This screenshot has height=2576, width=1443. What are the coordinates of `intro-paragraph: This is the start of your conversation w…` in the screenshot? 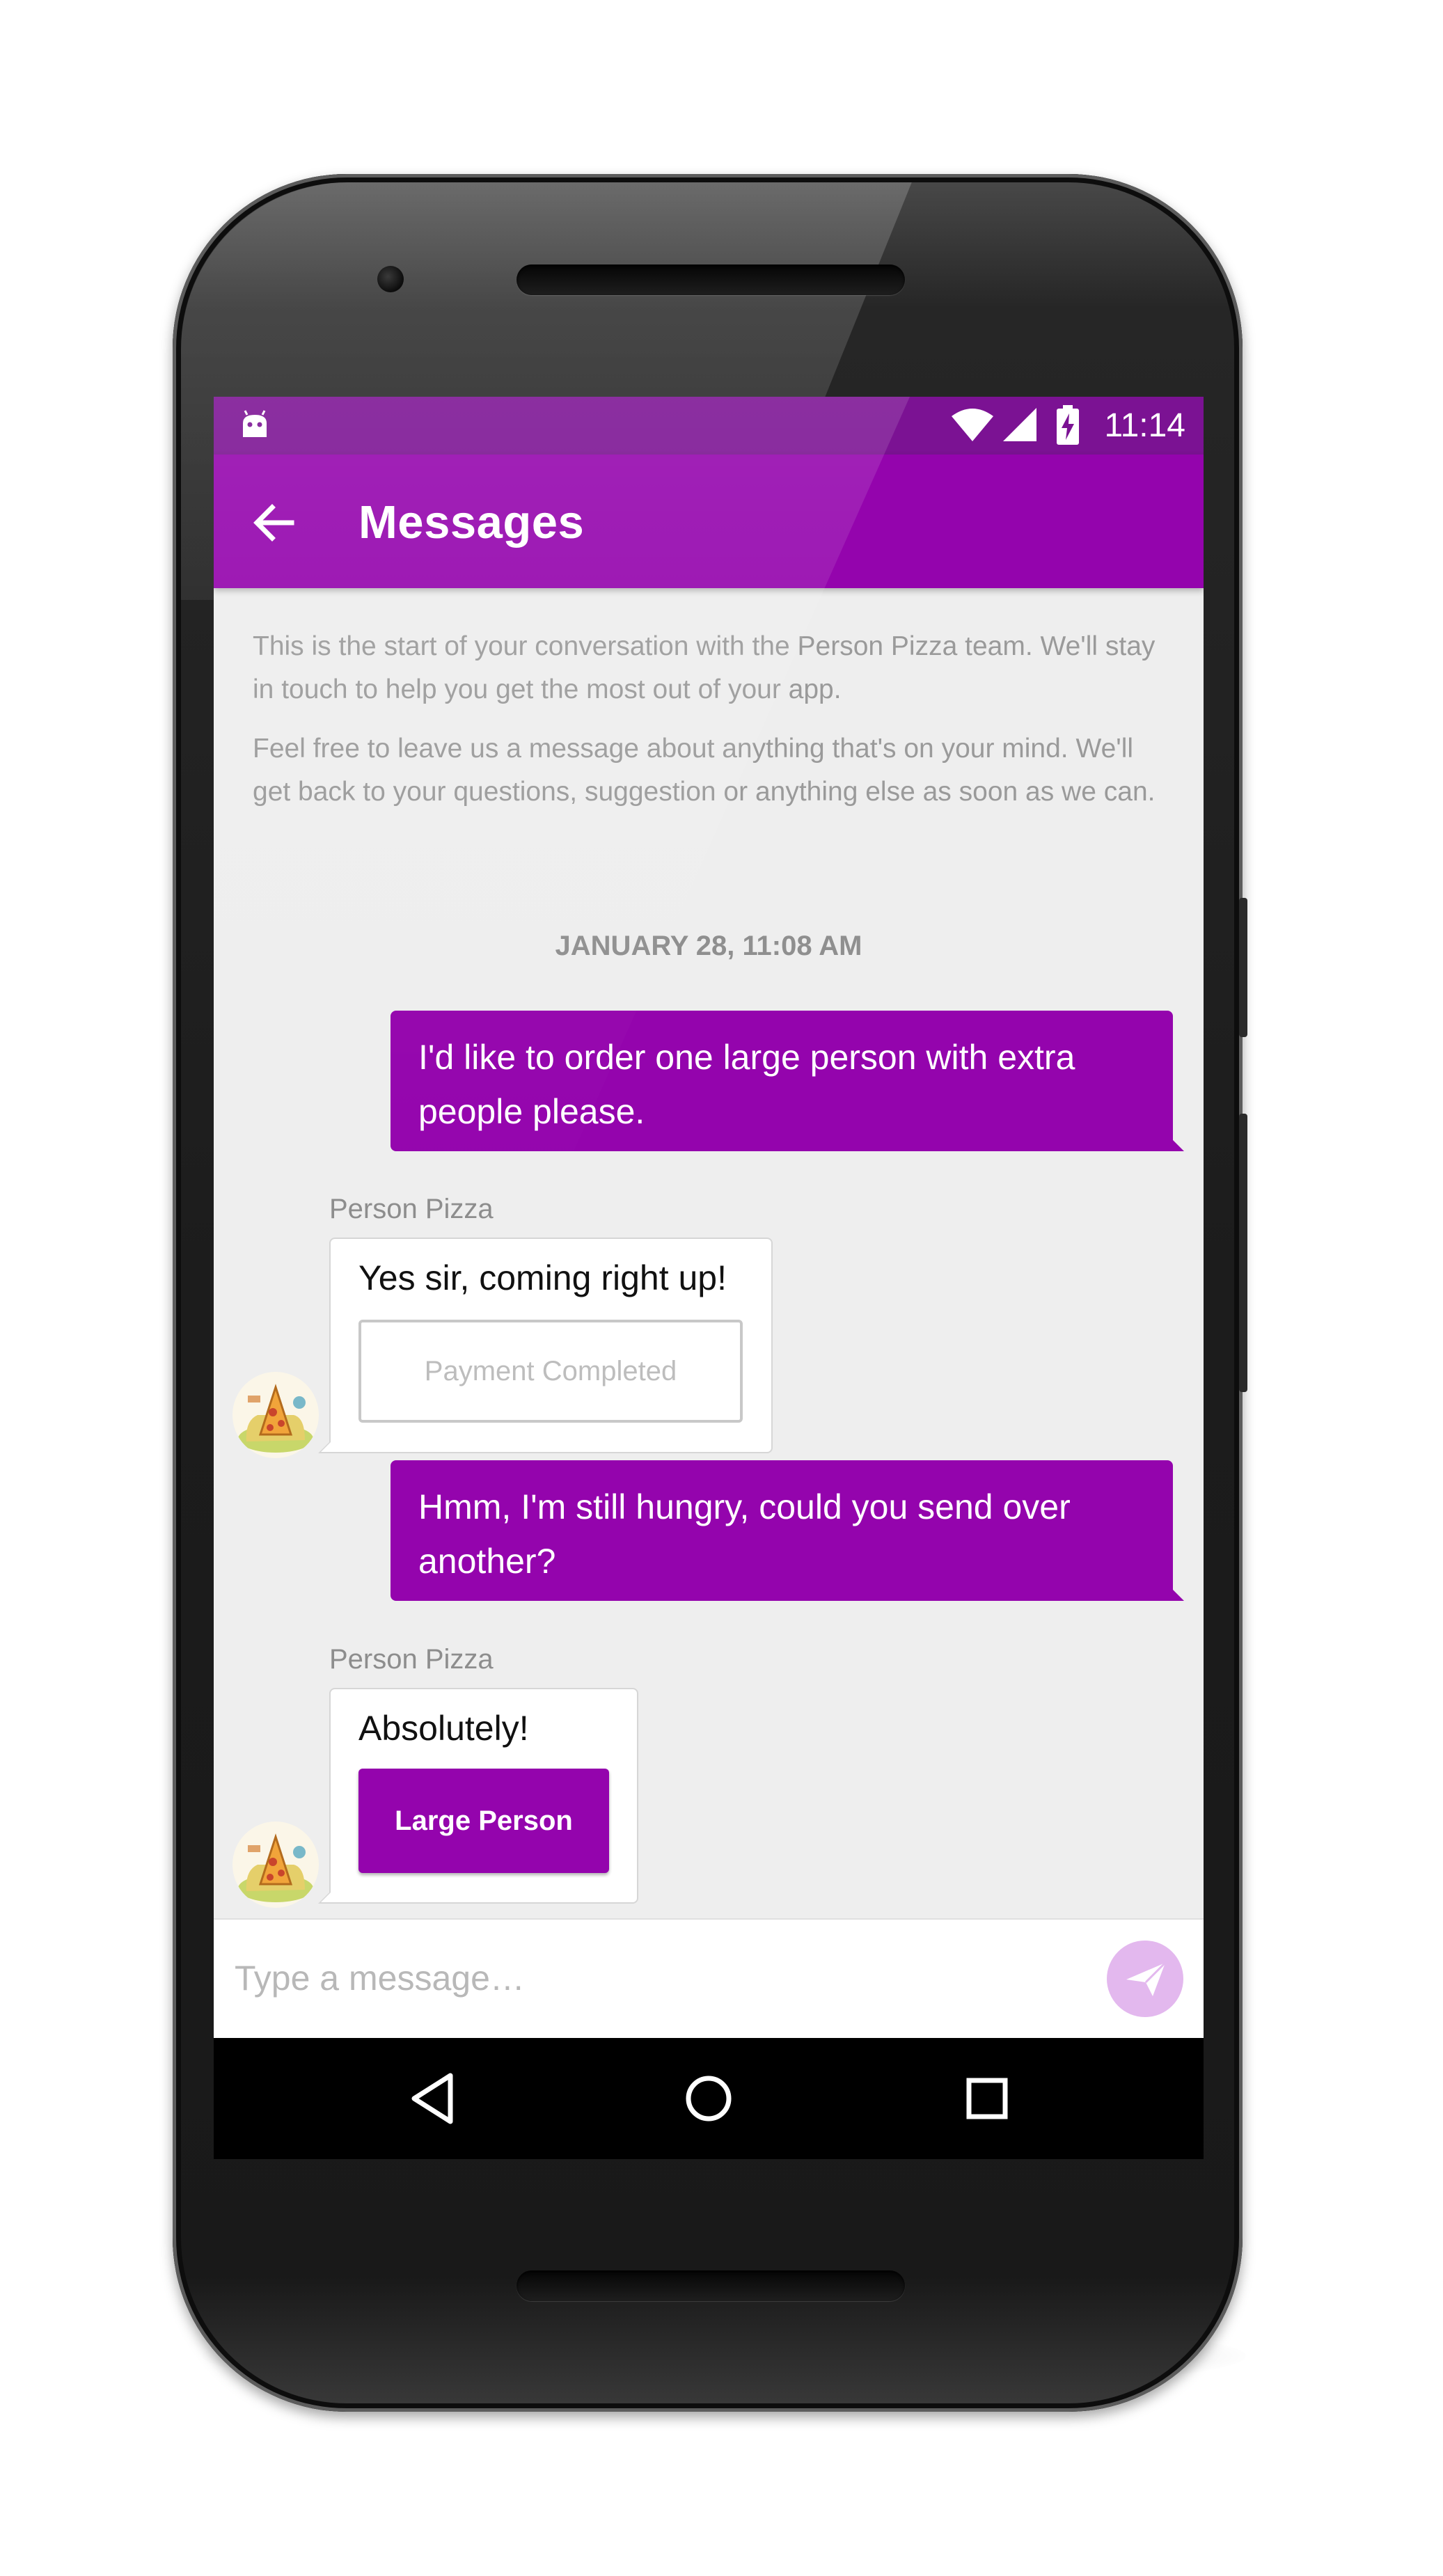 It's located at (704, 667).